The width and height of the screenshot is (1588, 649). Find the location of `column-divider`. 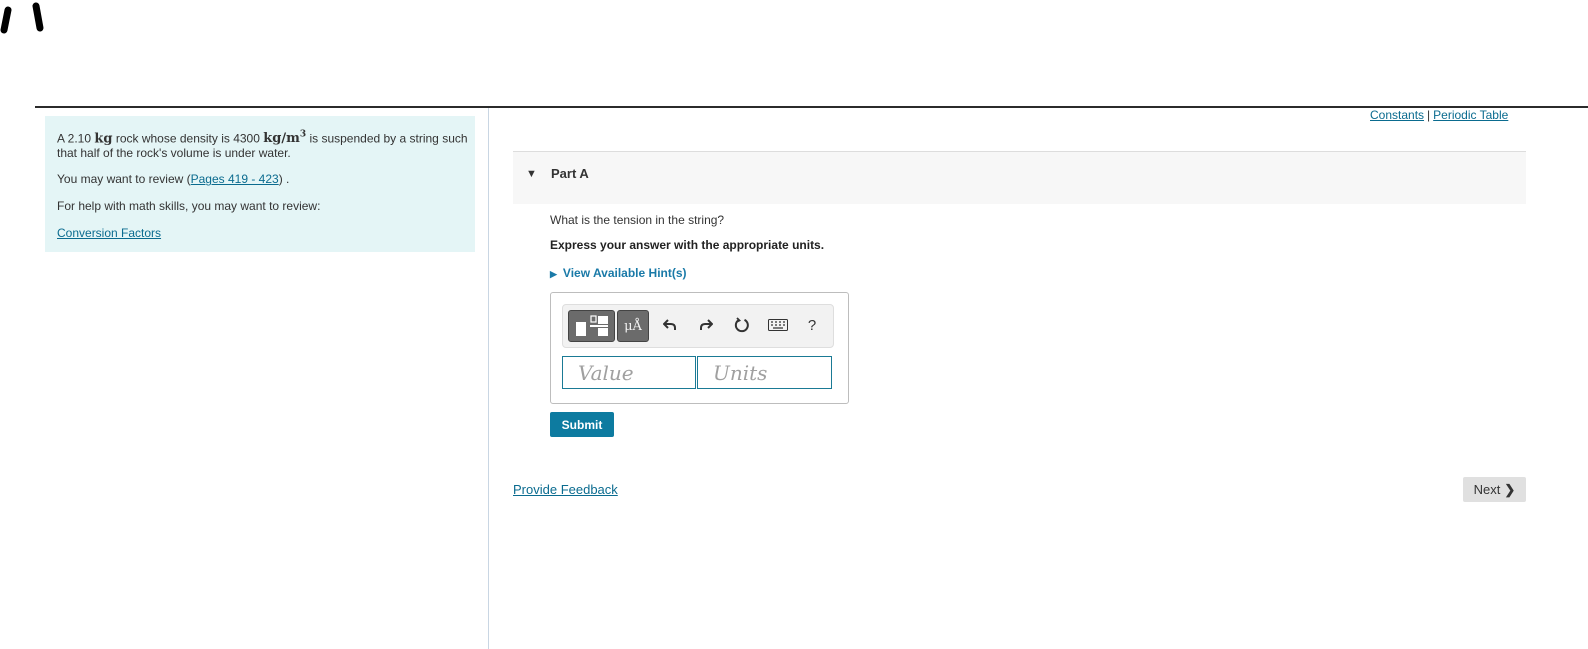

column-divider is located at coordinates (488, 378).